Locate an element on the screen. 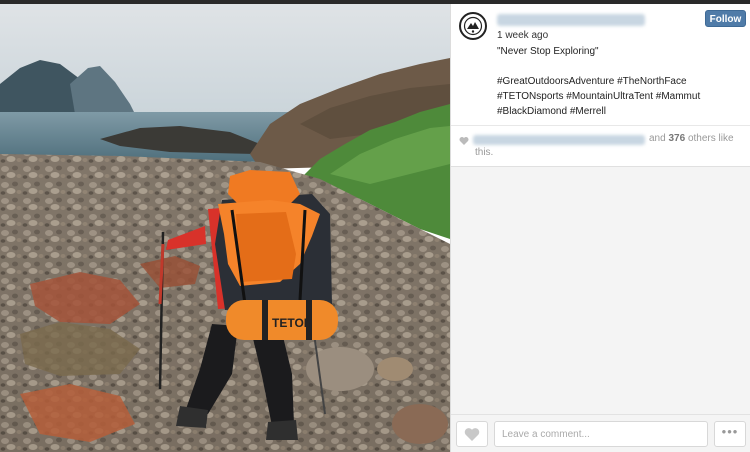  likes-this: this. is located at coordinates (484, 152).